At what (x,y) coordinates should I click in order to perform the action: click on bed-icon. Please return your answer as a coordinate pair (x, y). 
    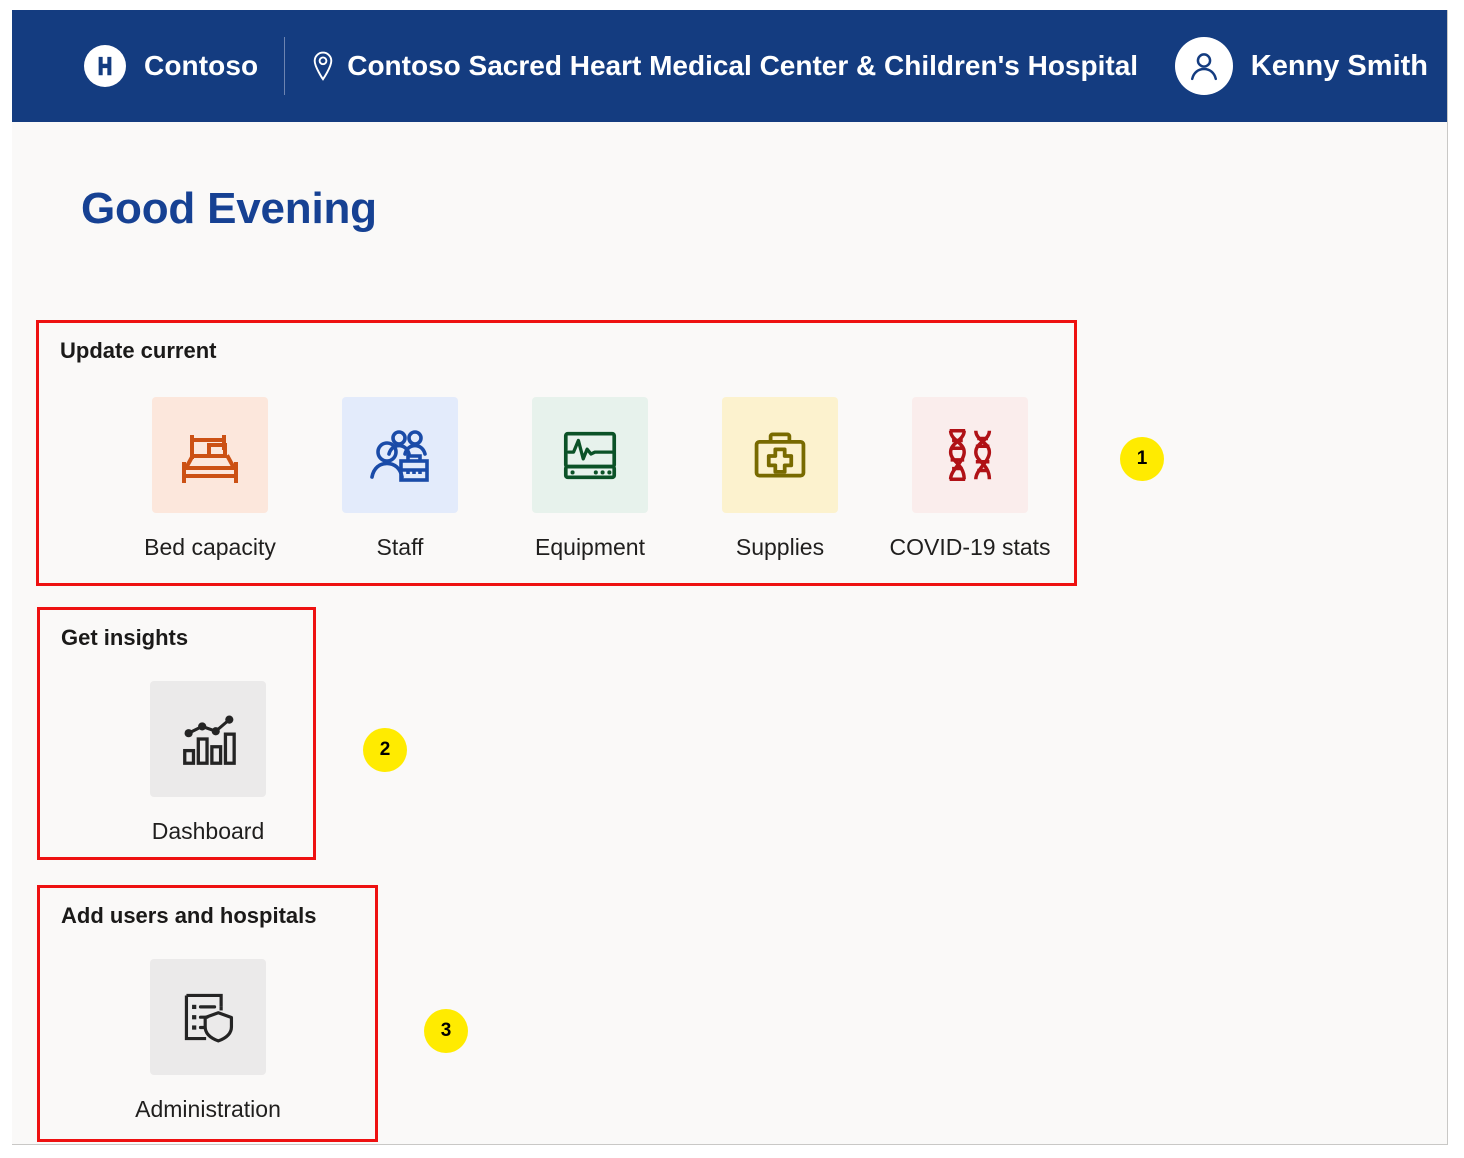
    Looking at the image, I should click on (210, 455).